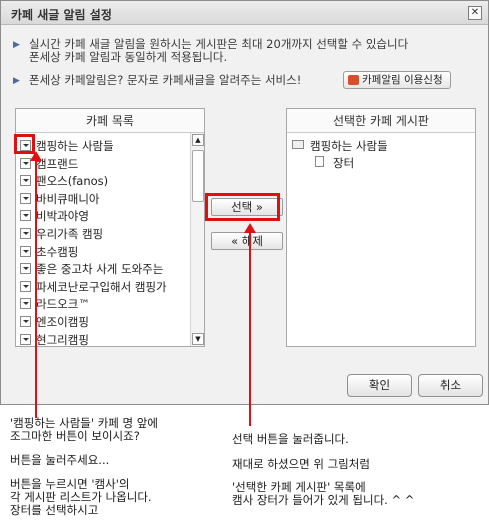 Image resolution: width=489 pixels, height=524 pixels. I want to click on selected-board-label: 장터, so click(344, 163).